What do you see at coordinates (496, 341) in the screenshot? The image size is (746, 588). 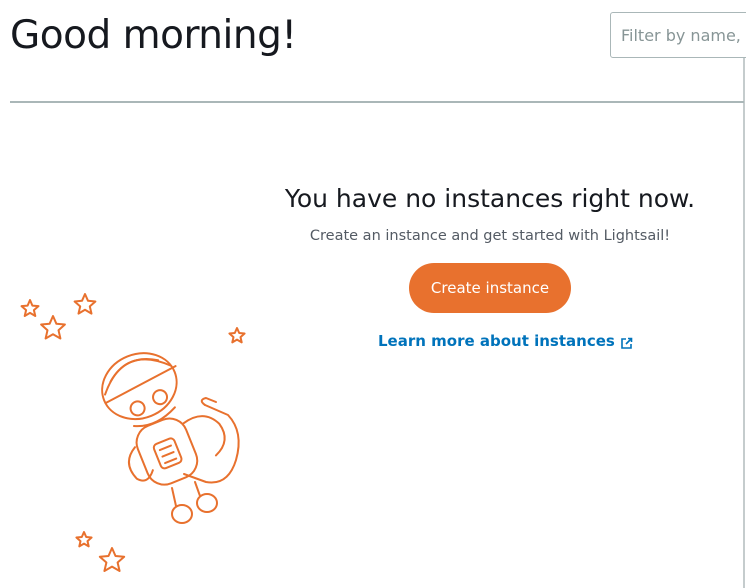 I see `learn-more-label: Learn more about instances` at bounding box center [496, 341].